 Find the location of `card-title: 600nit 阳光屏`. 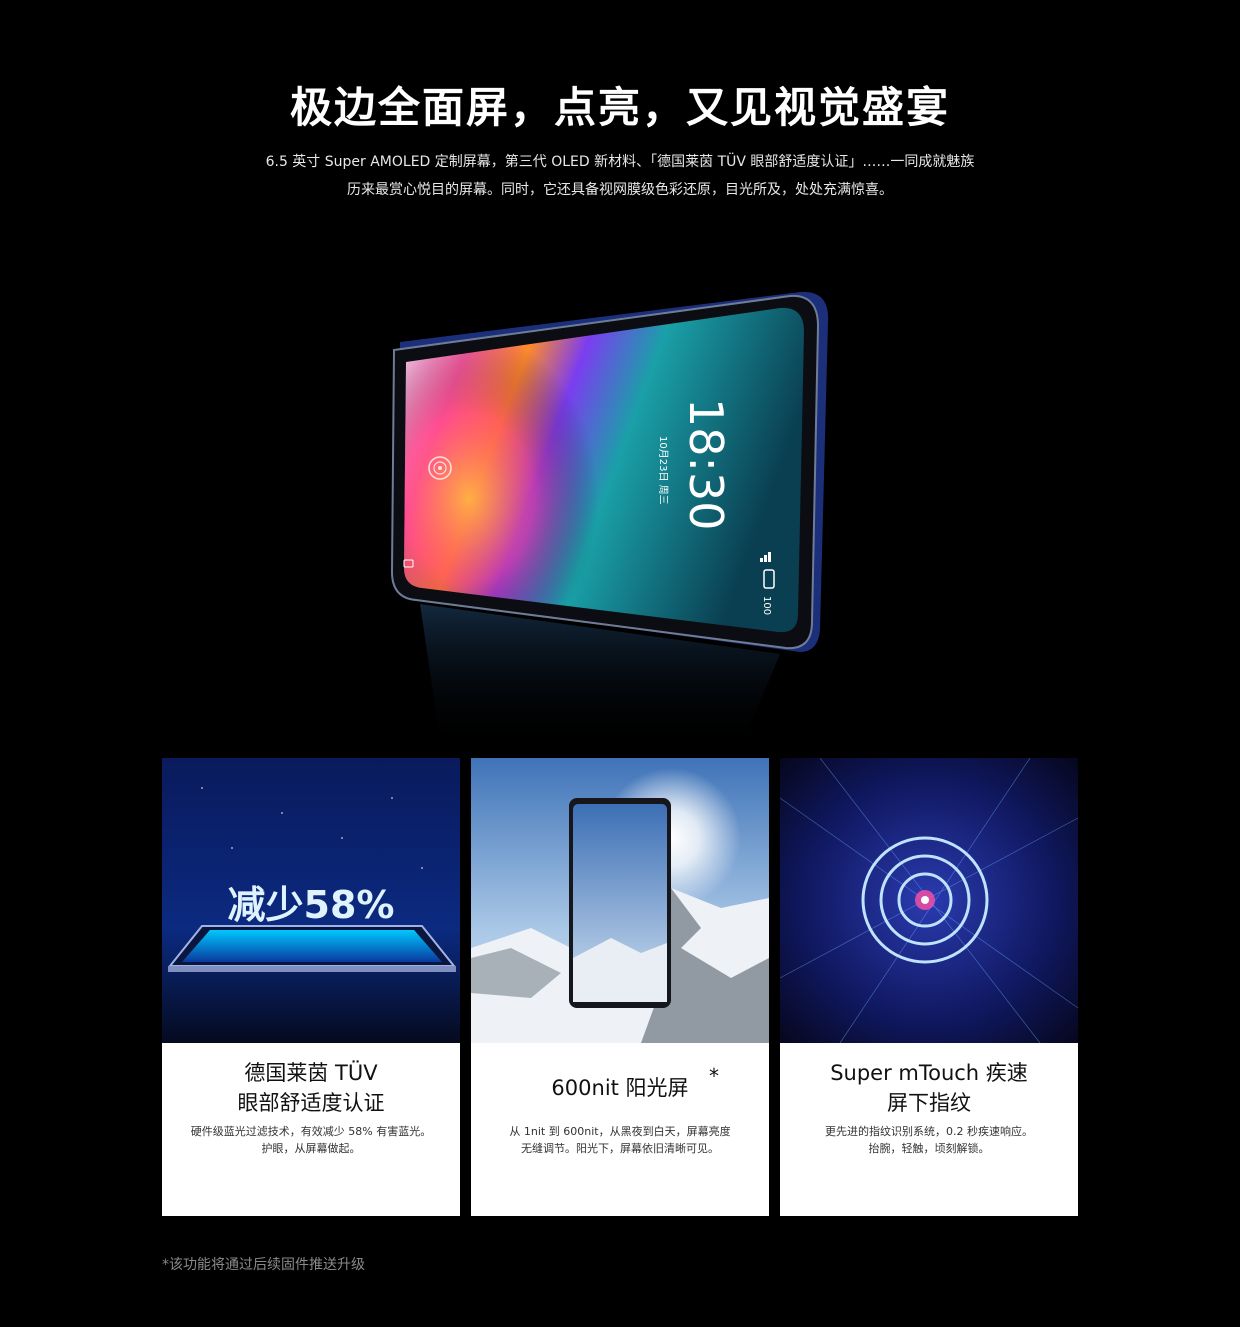

card-title: 600nit 阳光屏 is located at coordinates (620, 1088).